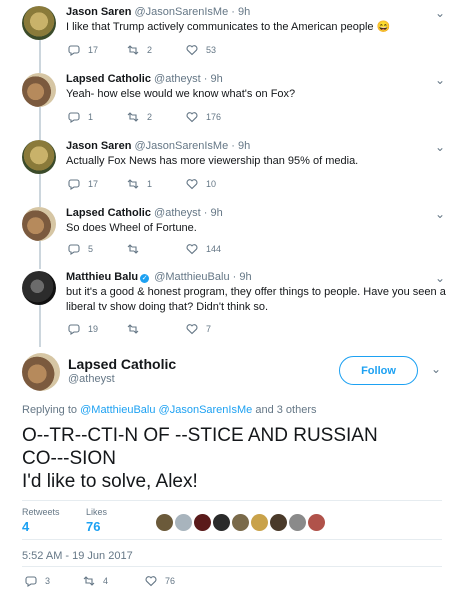  I want to click on follow-button: Follow, so click(378, 370).